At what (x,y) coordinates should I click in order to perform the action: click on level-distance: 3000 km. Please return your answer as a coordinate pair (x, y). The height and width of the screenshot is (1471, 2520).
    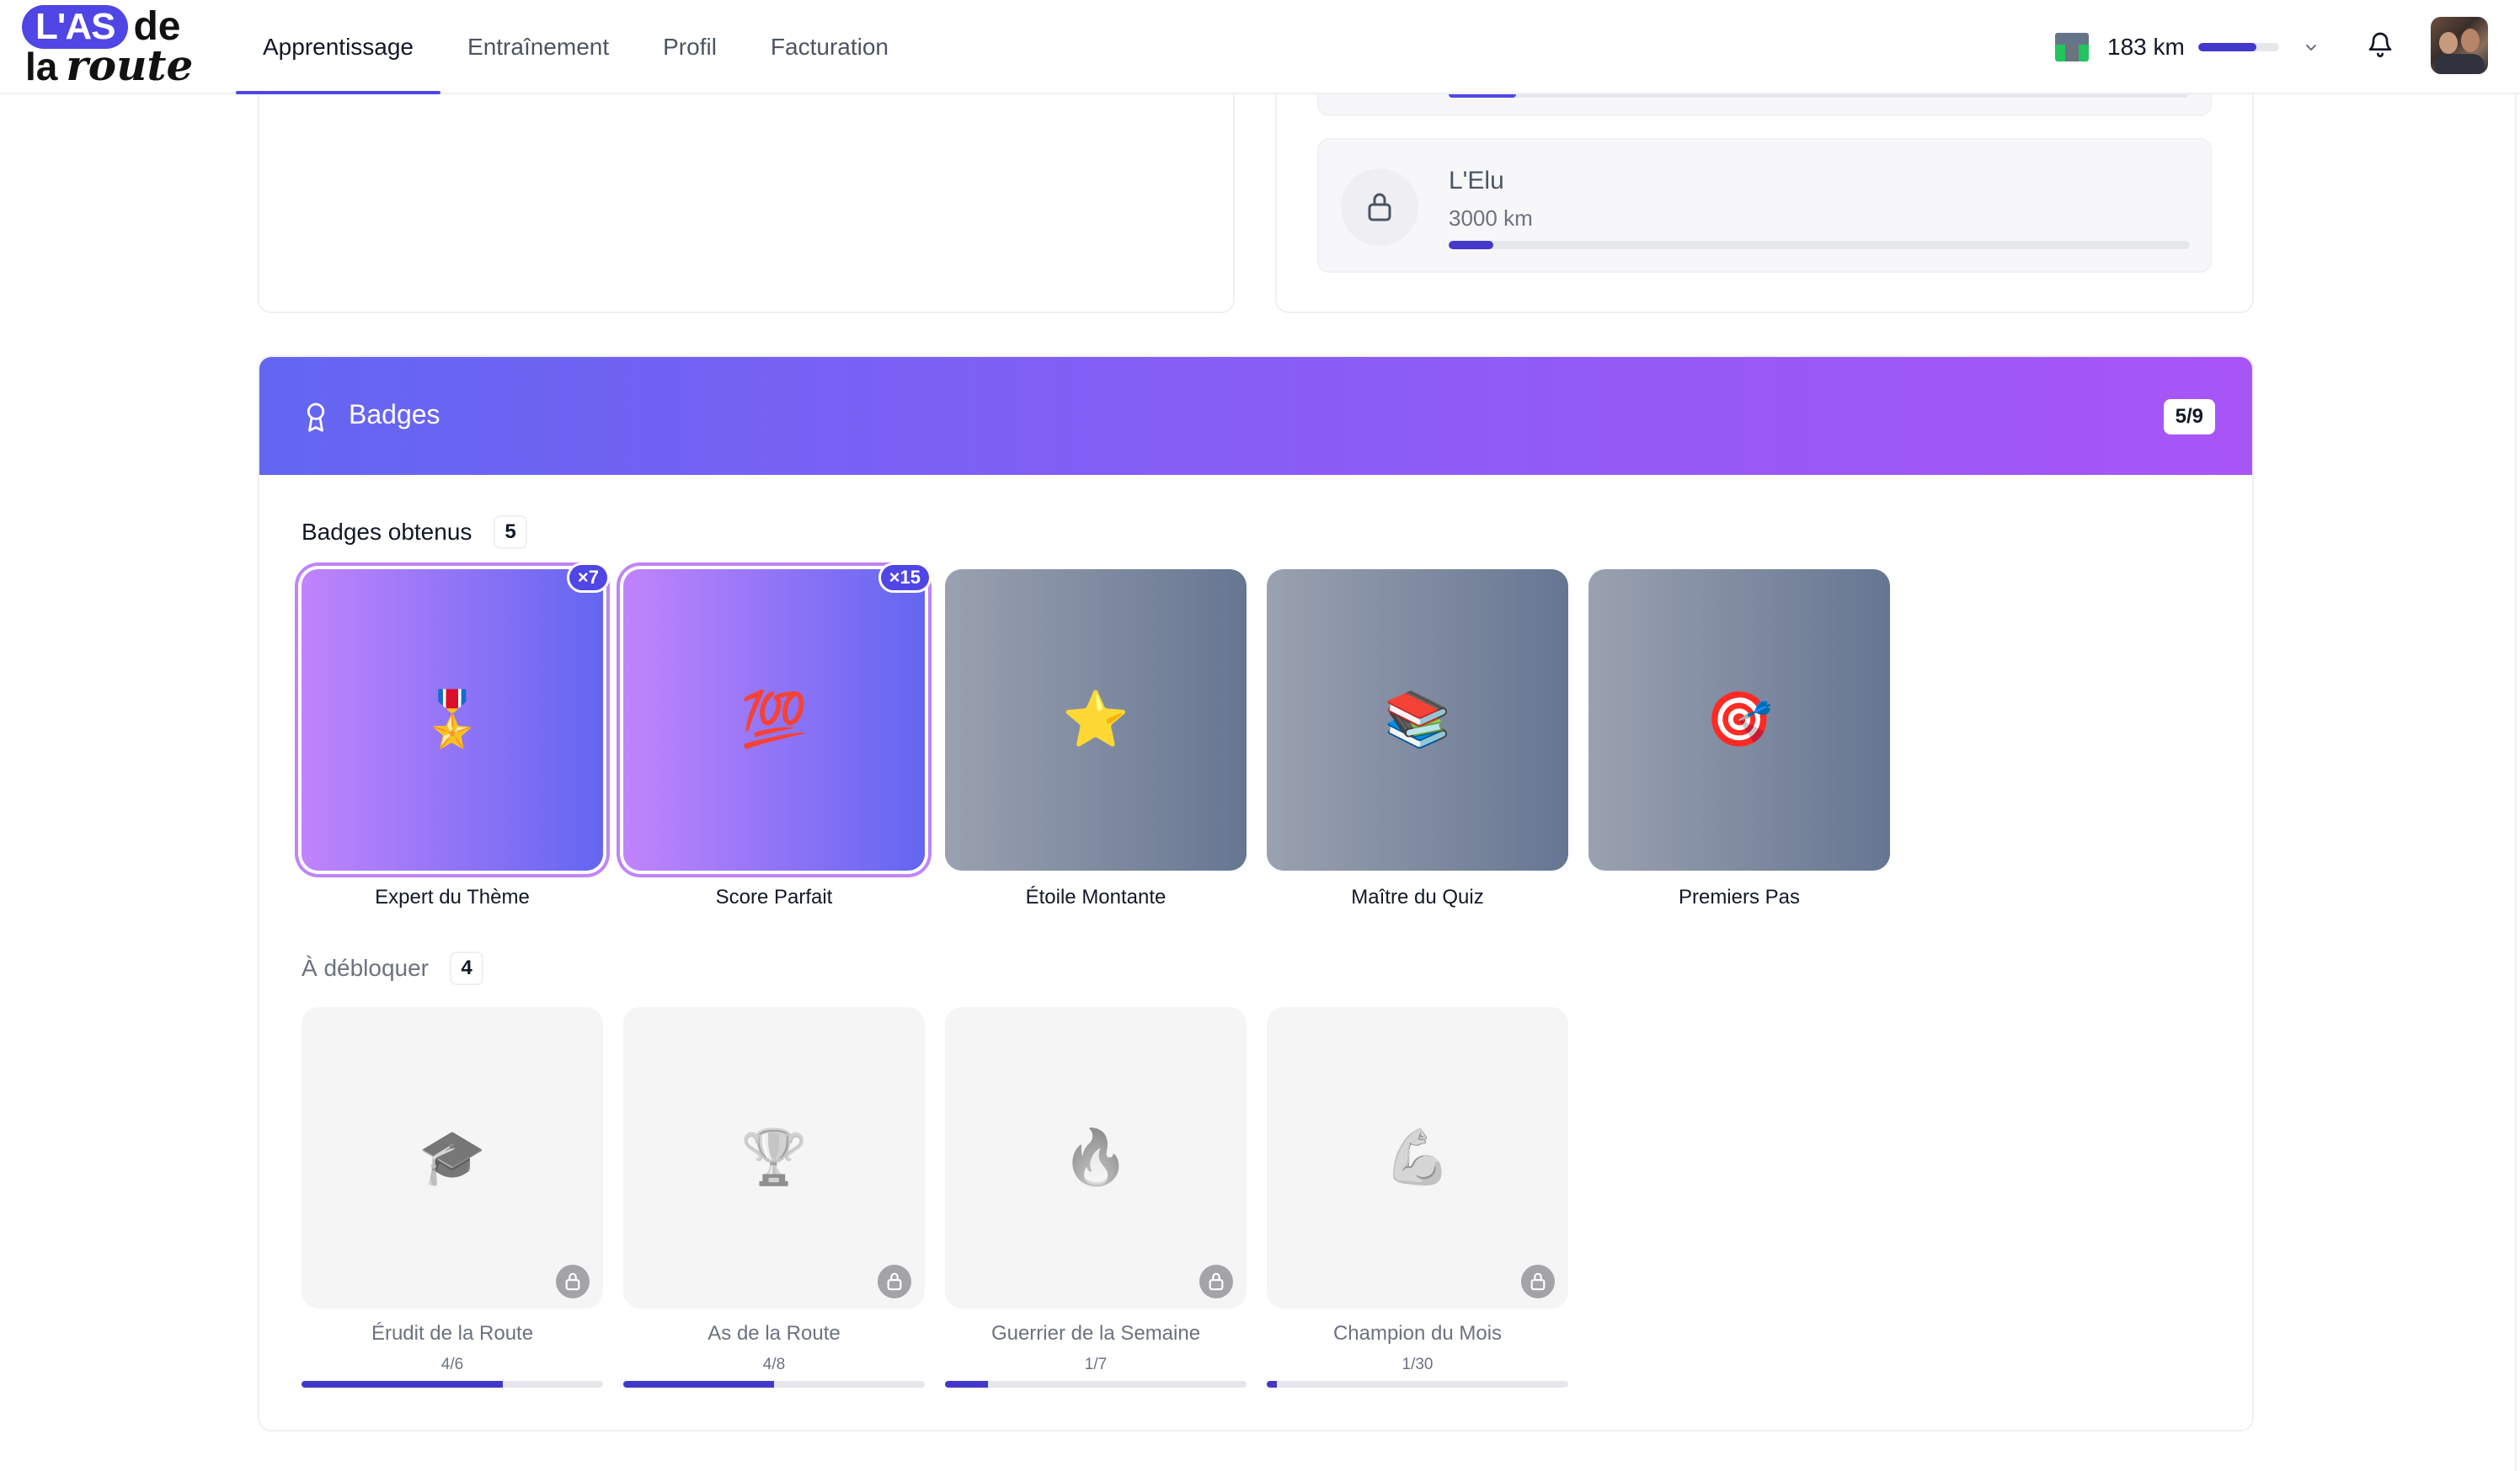
    Looking at the image, I should click on (1491, 218).